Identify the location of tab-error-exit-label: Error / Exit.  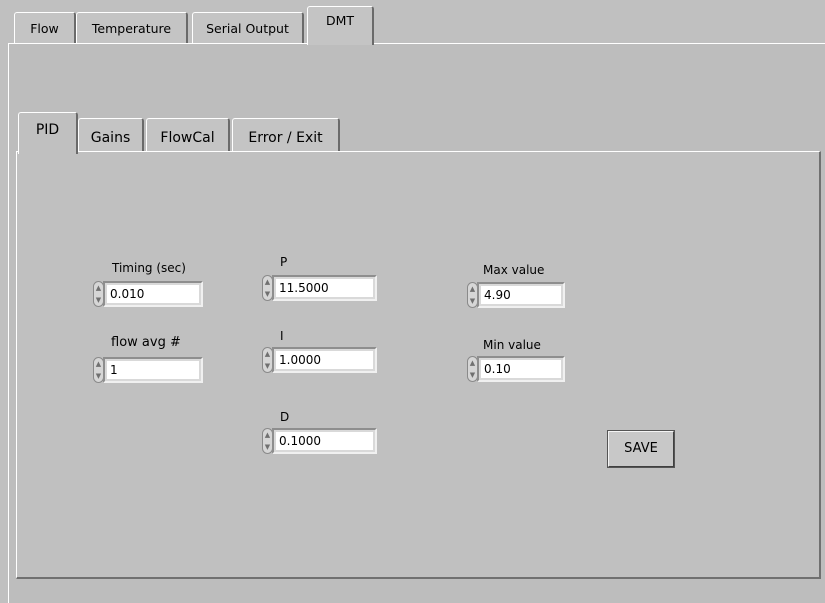
(285, 138).